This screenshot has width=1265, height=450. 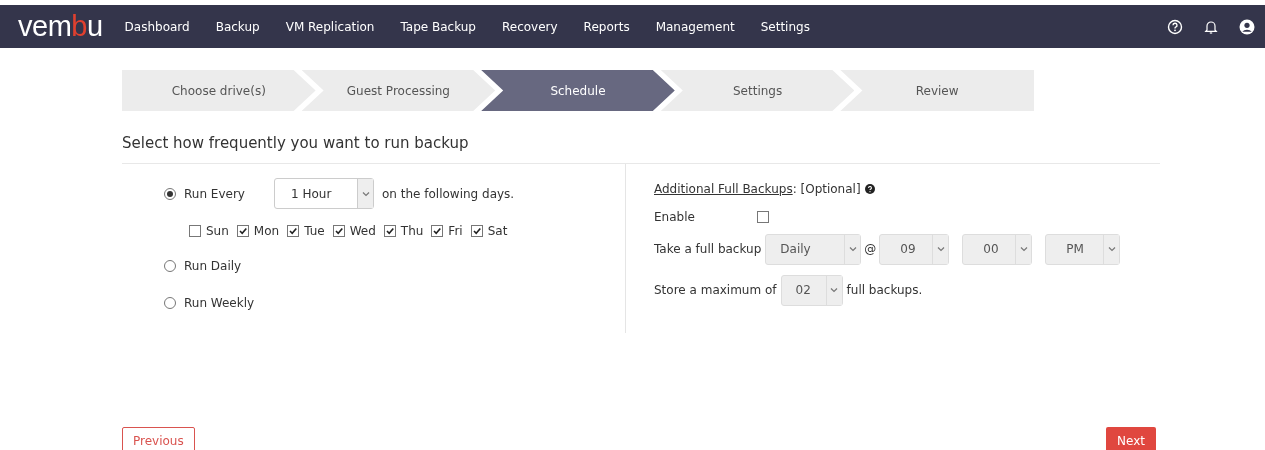 I want to click on radio-label: Run Weekly, so click(x=220, y=303).